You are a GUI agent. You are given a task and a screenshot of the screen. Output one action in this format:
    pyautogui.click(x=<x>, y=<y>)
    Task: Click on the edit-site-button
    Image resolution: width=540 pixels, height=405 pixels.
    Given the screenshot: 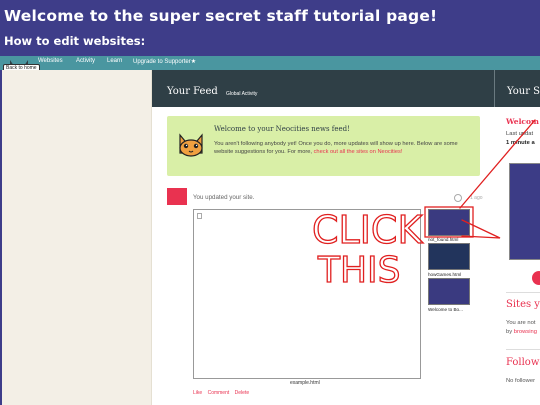 What is the action you would take?
    pyautogui.click(x=536, y=278)
    